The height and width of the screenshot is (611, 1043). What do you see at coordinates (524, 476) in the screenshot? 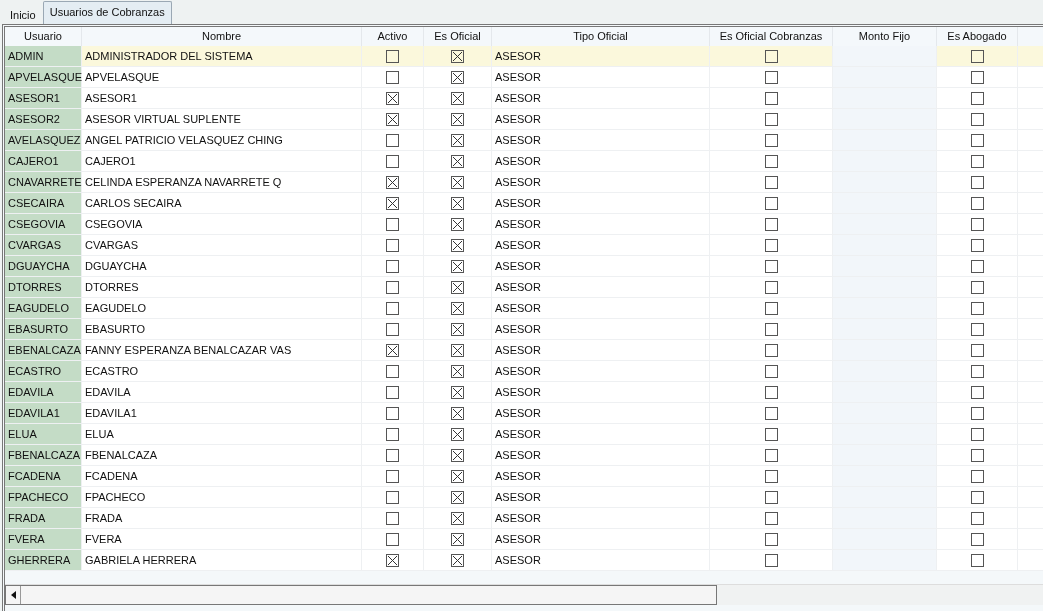
I see `table-row: FCADENA FCADENA ASESOR` at bounding box center [524, 476].